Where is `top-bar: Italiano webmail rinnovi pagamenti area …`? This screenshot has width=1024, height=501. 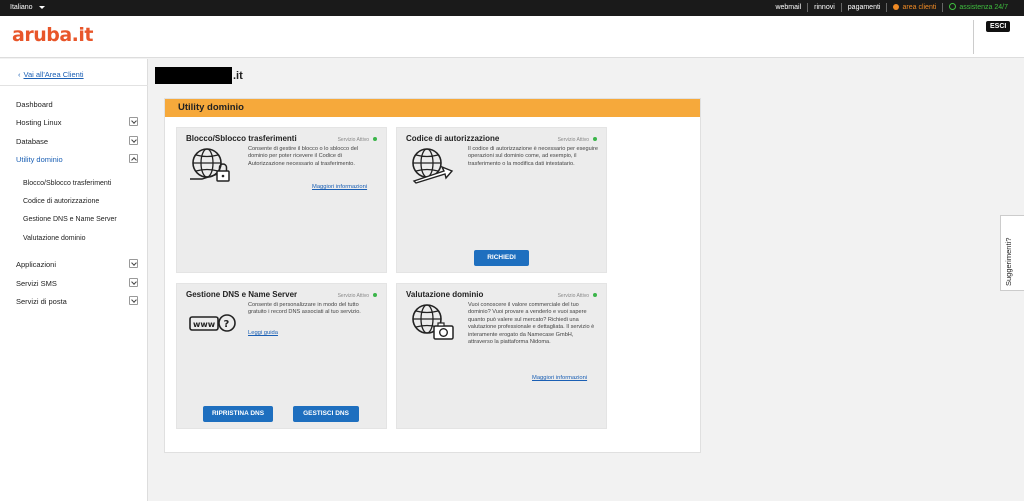 top-bar: Italiano webmail rinnovi pagamenti area … is located at coordinates (512, 8).